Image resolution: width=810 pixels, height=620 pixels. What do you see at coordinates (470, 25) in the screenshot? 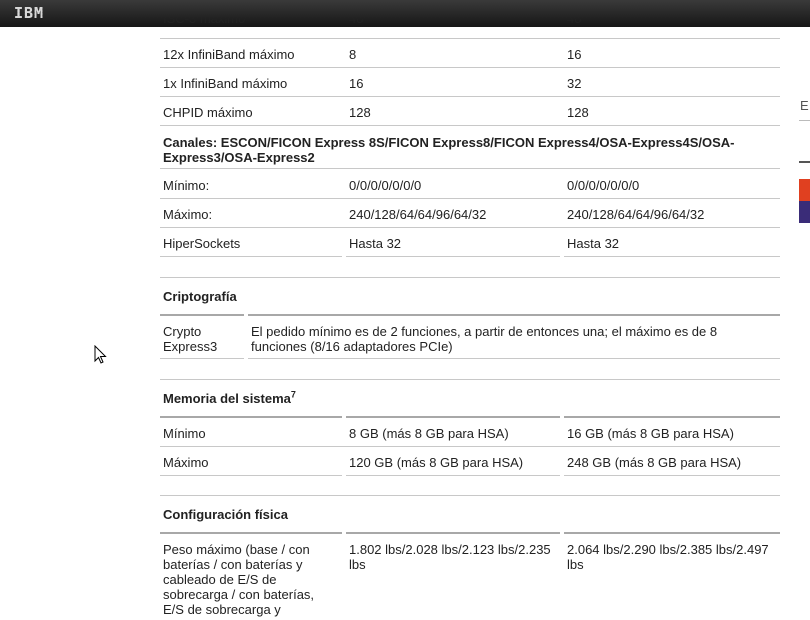
I see `table-row-cut: ISC-3 máximo 48 48` at bounding box center [470, 25].